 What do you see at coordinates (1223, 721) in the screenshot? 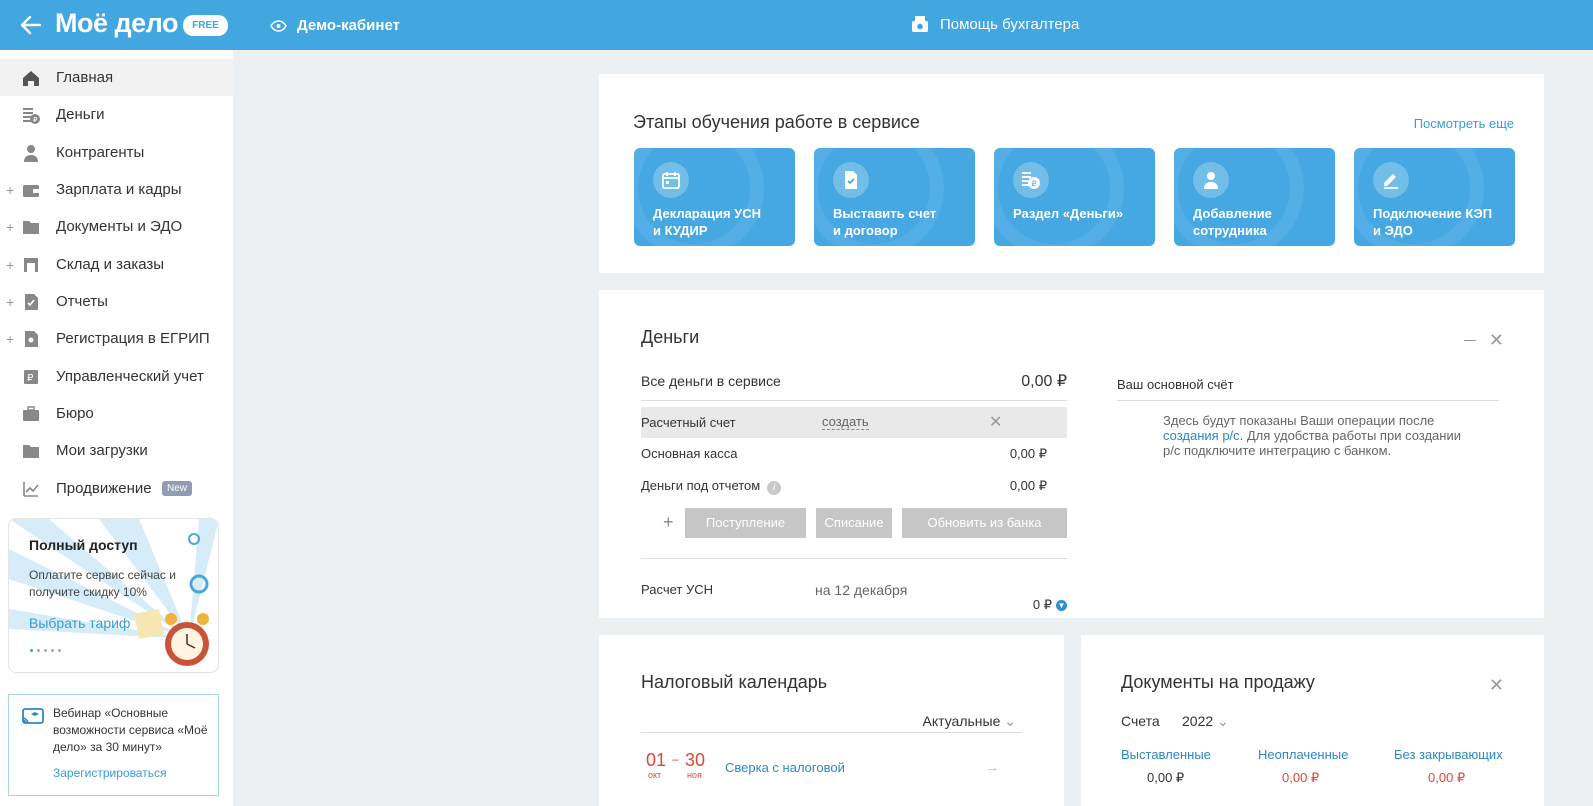
I see `chevron-down-icon: ⌄` at bounding box center [1223, 721].